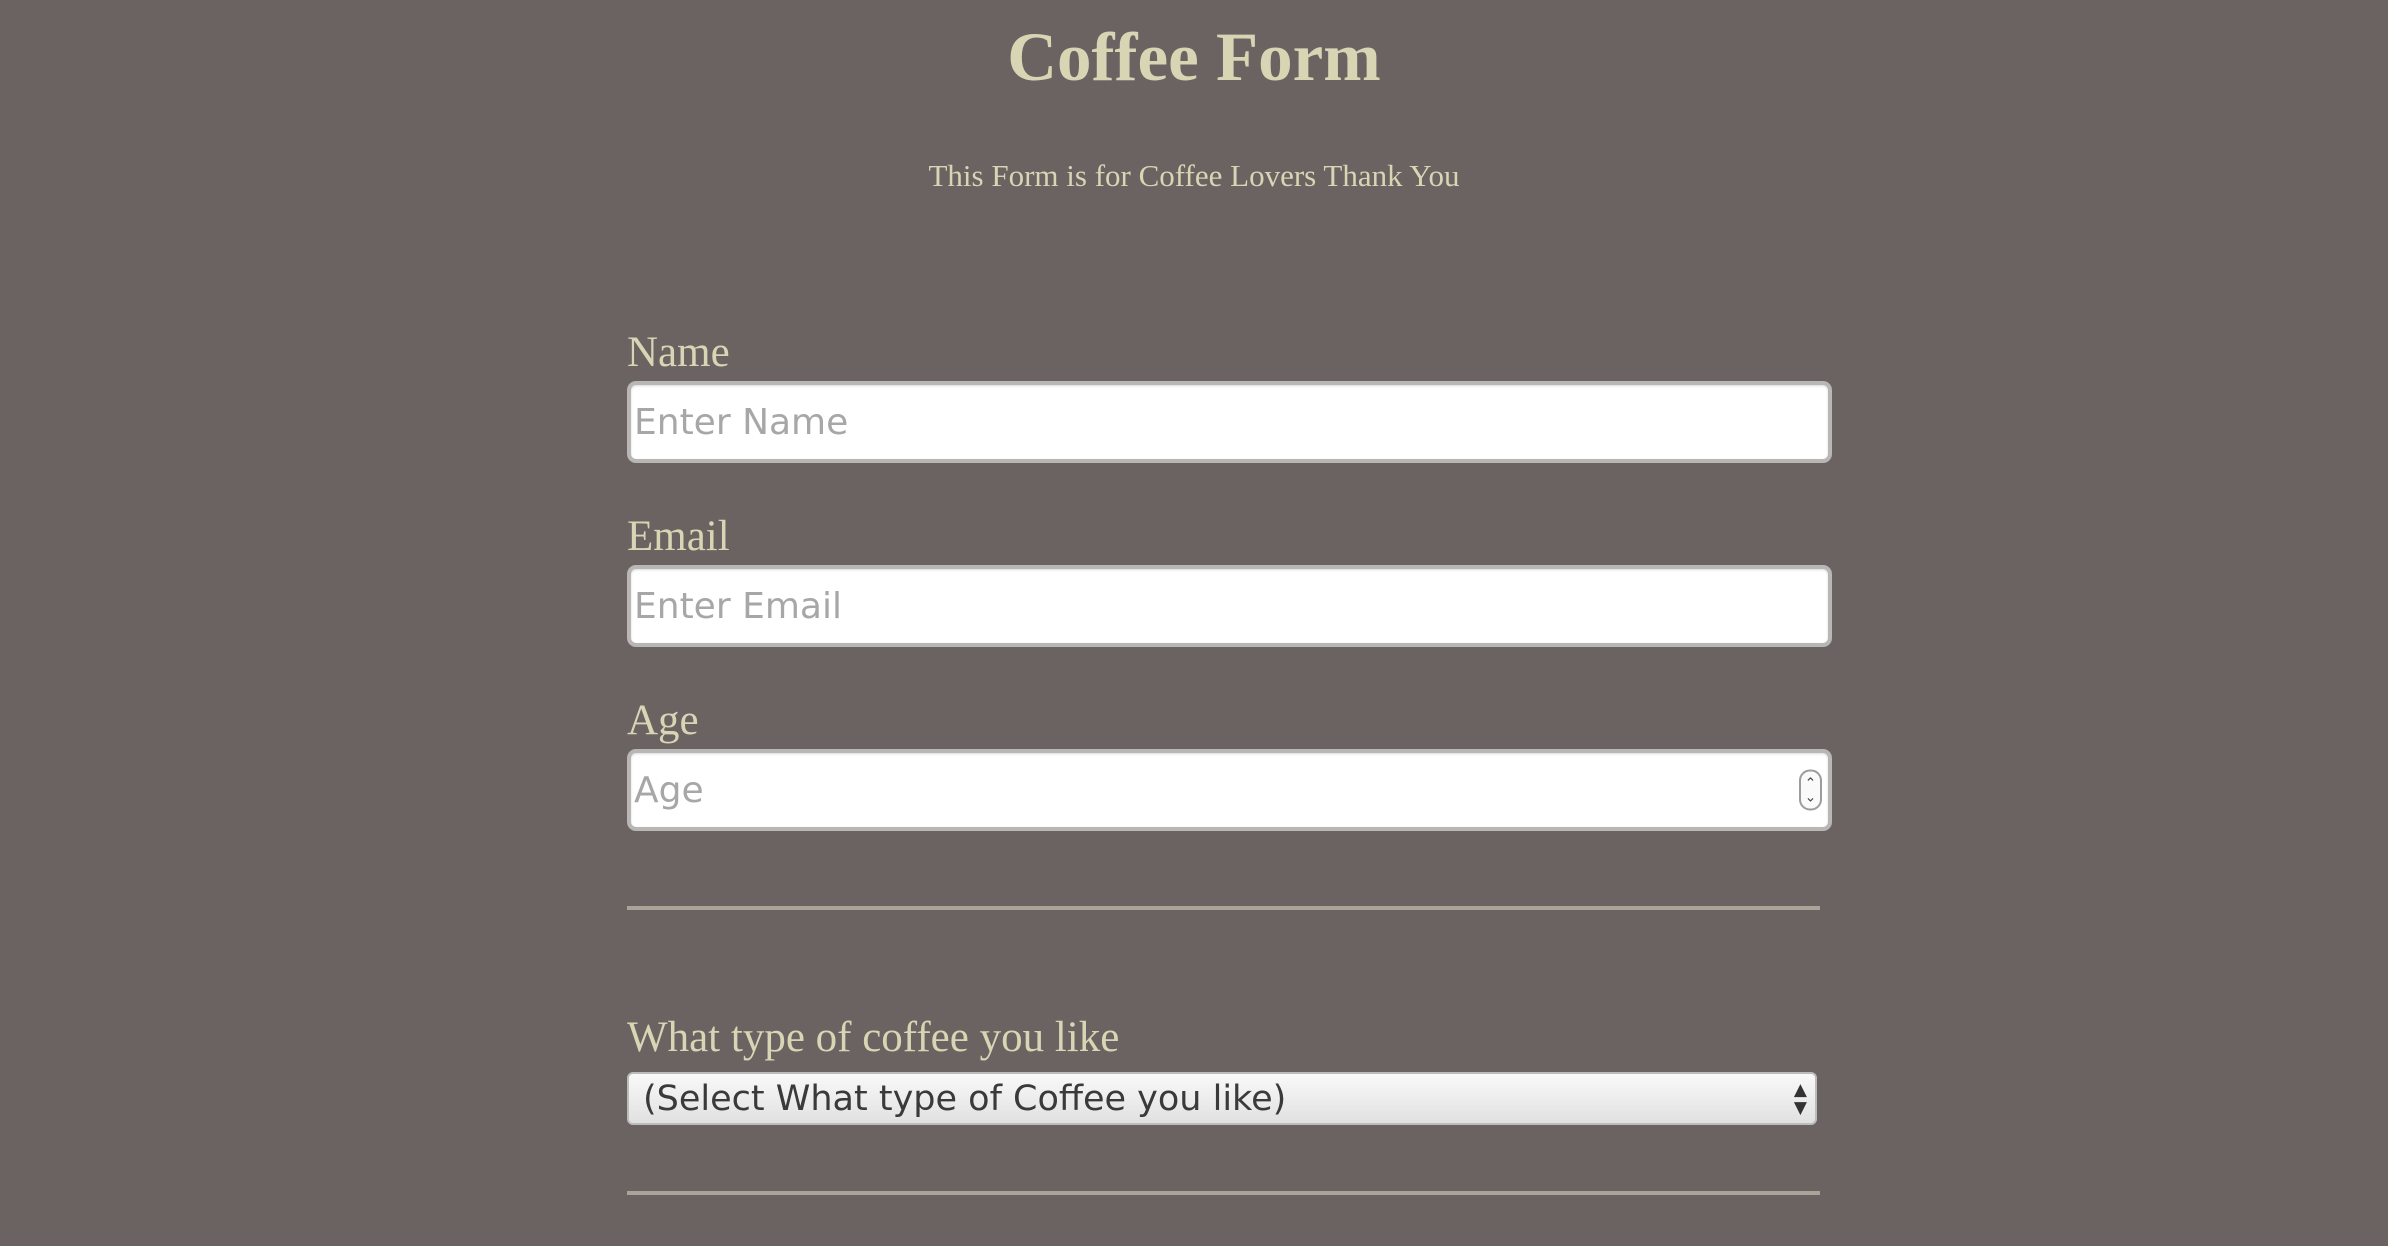 The image size is (2388, 1246). Describe the element at coordinates (1800, 1107) in the screenshot. I see `select-down-arrow-icon: ▼` at that location.